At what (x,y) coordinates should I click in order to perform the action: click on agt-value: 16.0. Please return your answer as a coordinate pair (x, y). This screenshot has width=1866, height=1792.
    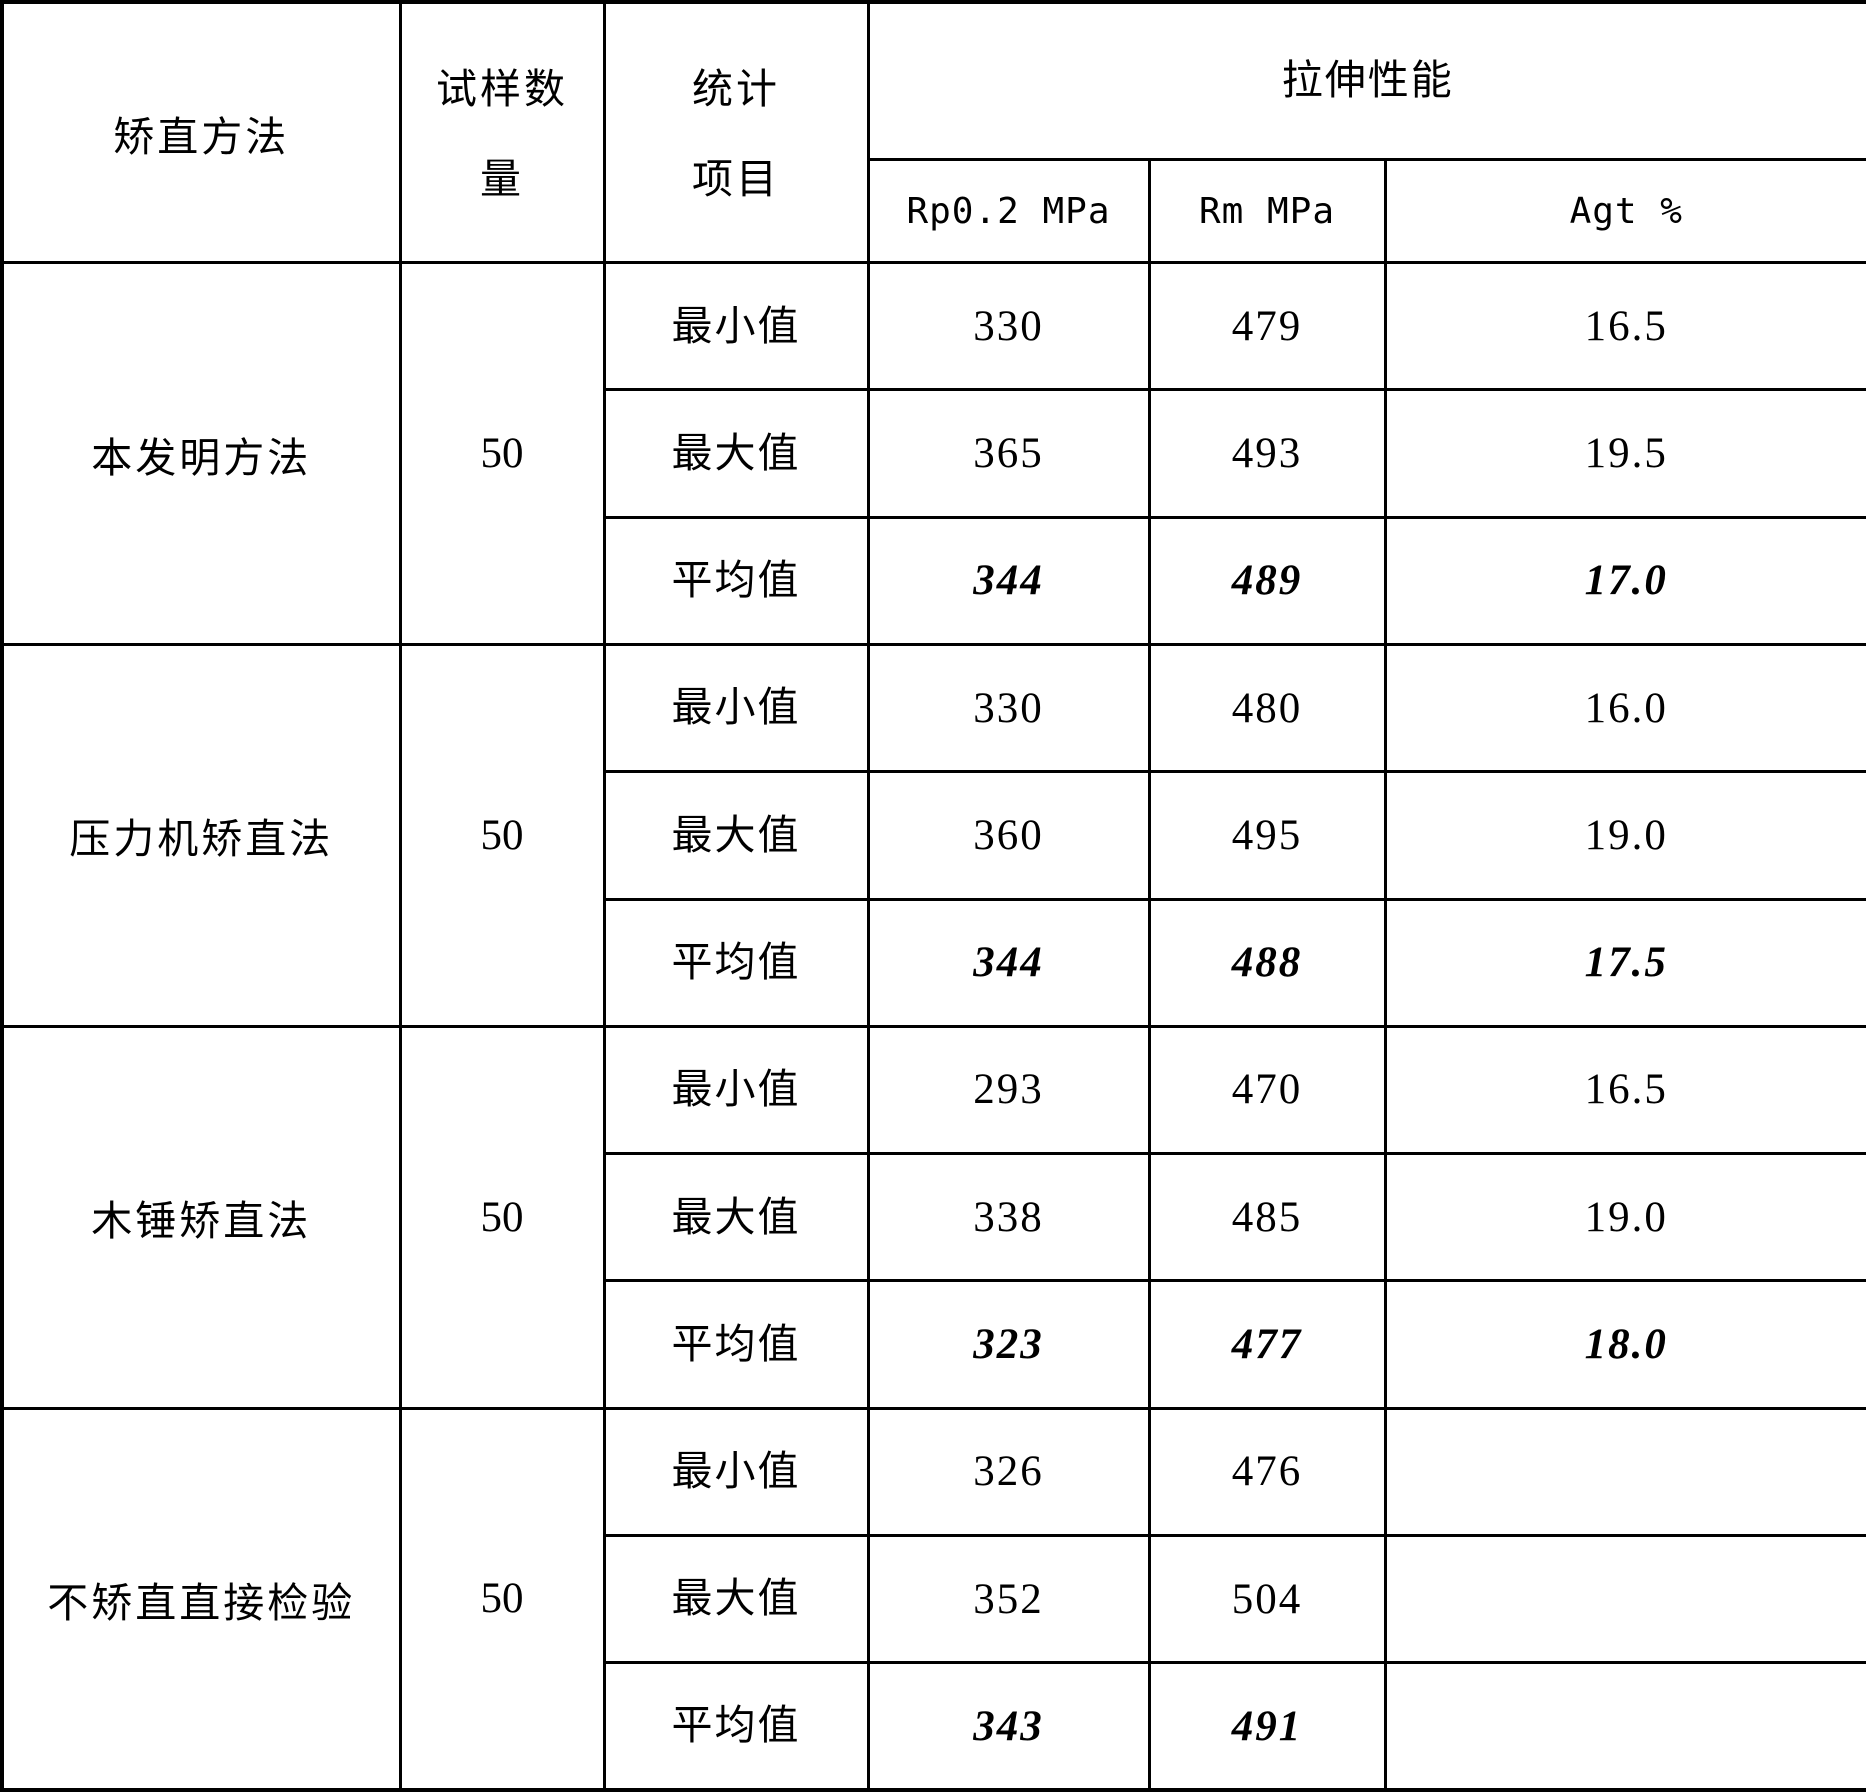
    Looking at the image, I should click on (1626, 708).